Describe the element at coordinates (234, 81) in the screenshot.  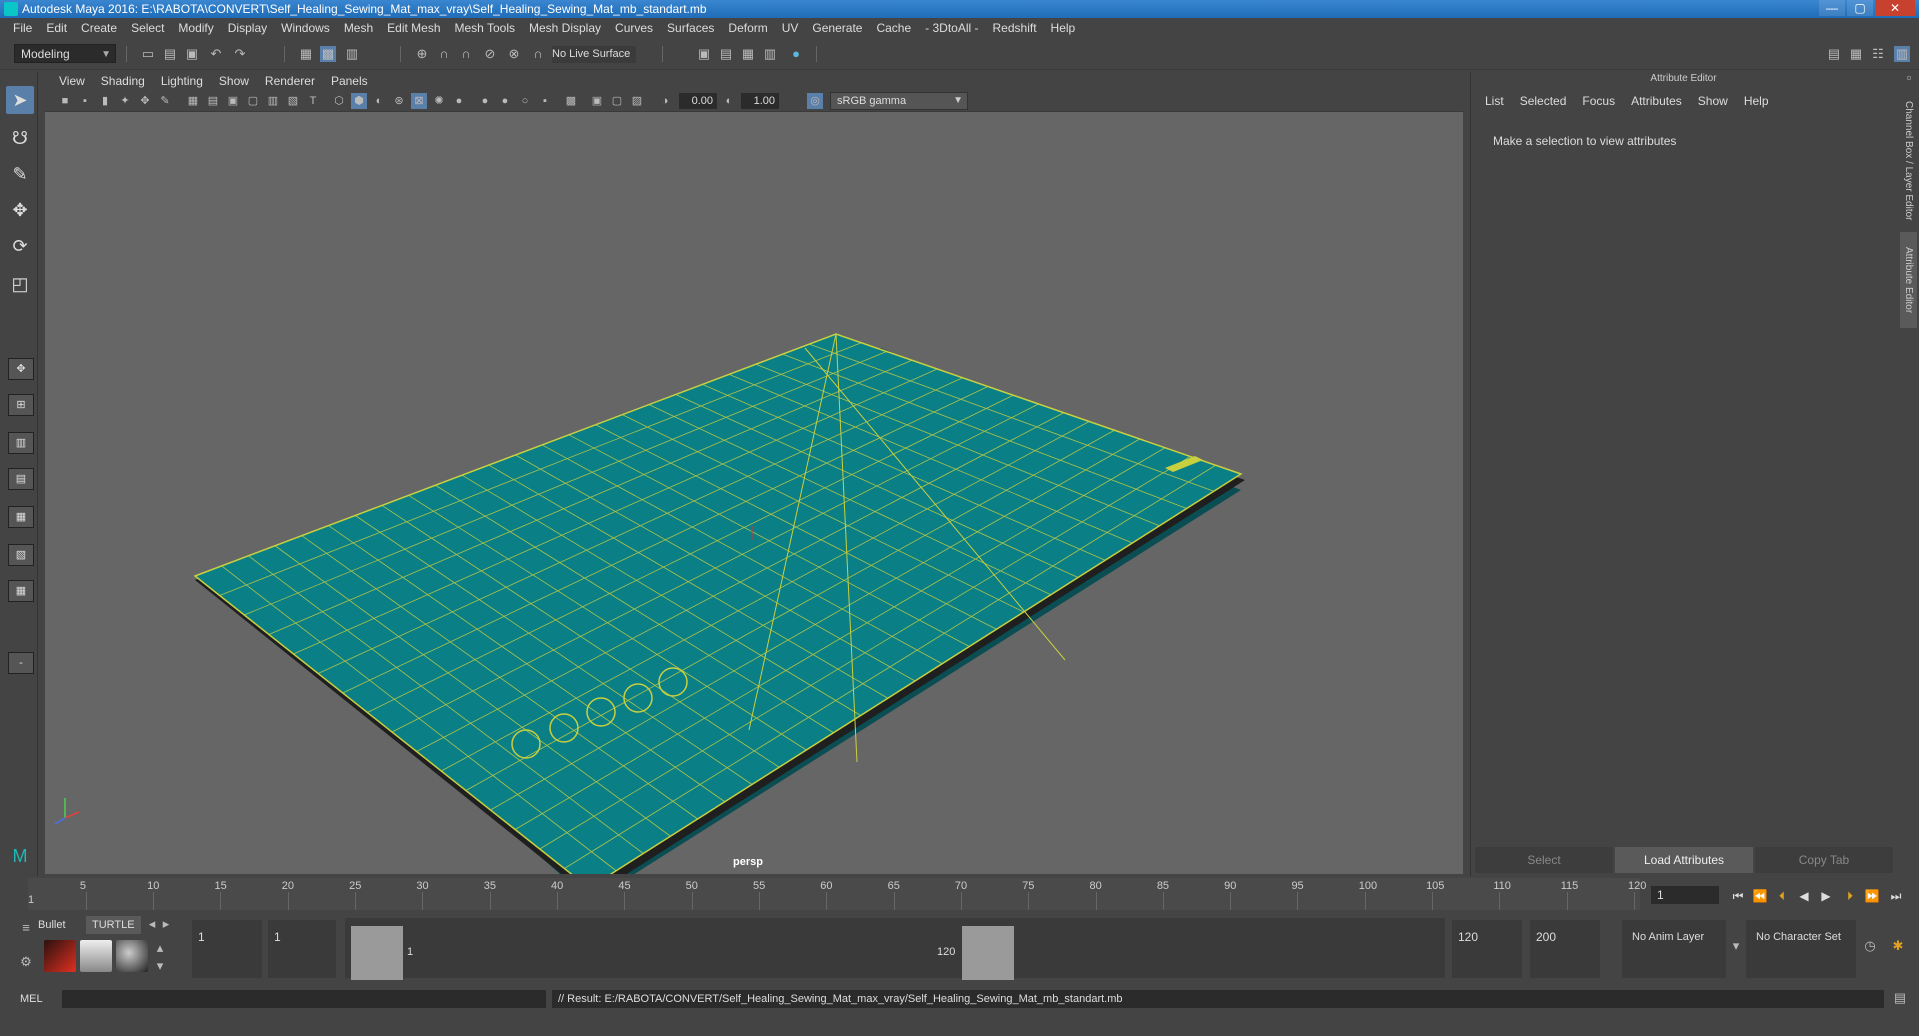
I see `viewport-menu-show: Show` at that location.